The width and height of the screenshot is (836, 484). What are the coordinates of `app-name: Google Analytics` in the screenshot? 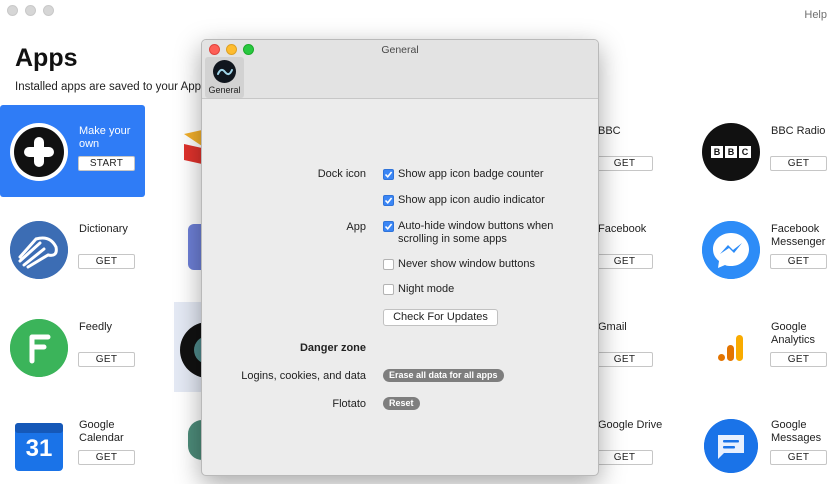 It's located at (793, 333).